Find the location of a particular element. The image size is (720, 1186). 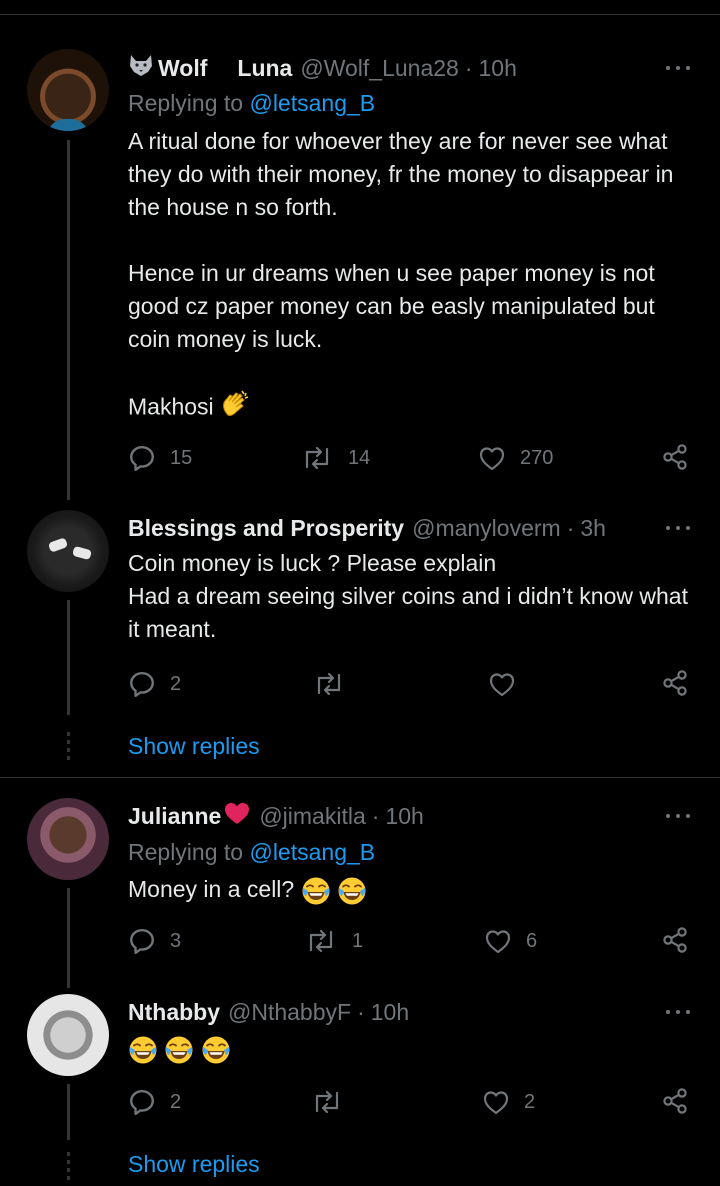

display-name-suffix: Luna is located at coordinates (264, 68).